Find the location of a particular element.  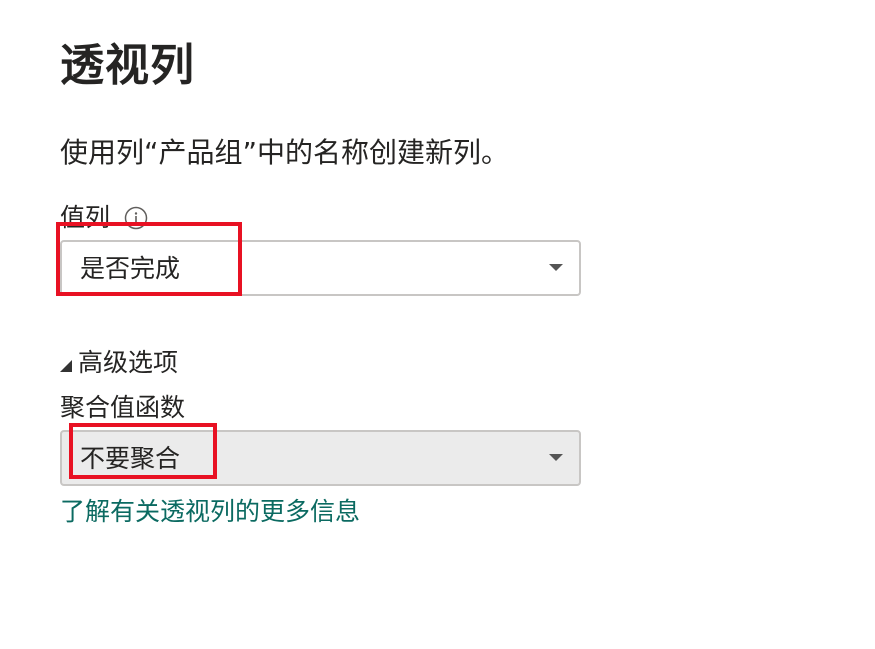

aggregate-function-label: 聚合值函数 is located at coordinates (123, 407).